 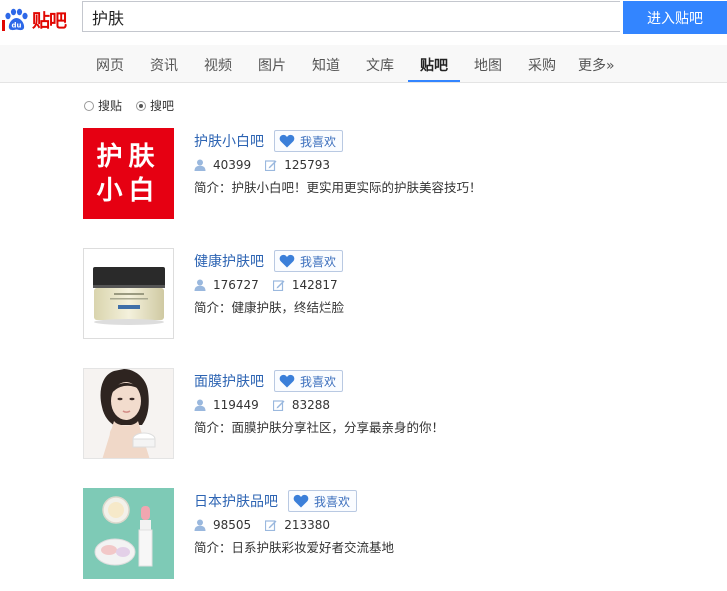 I want to click on radio-label: 搜吧, so click(x=162, y=106).